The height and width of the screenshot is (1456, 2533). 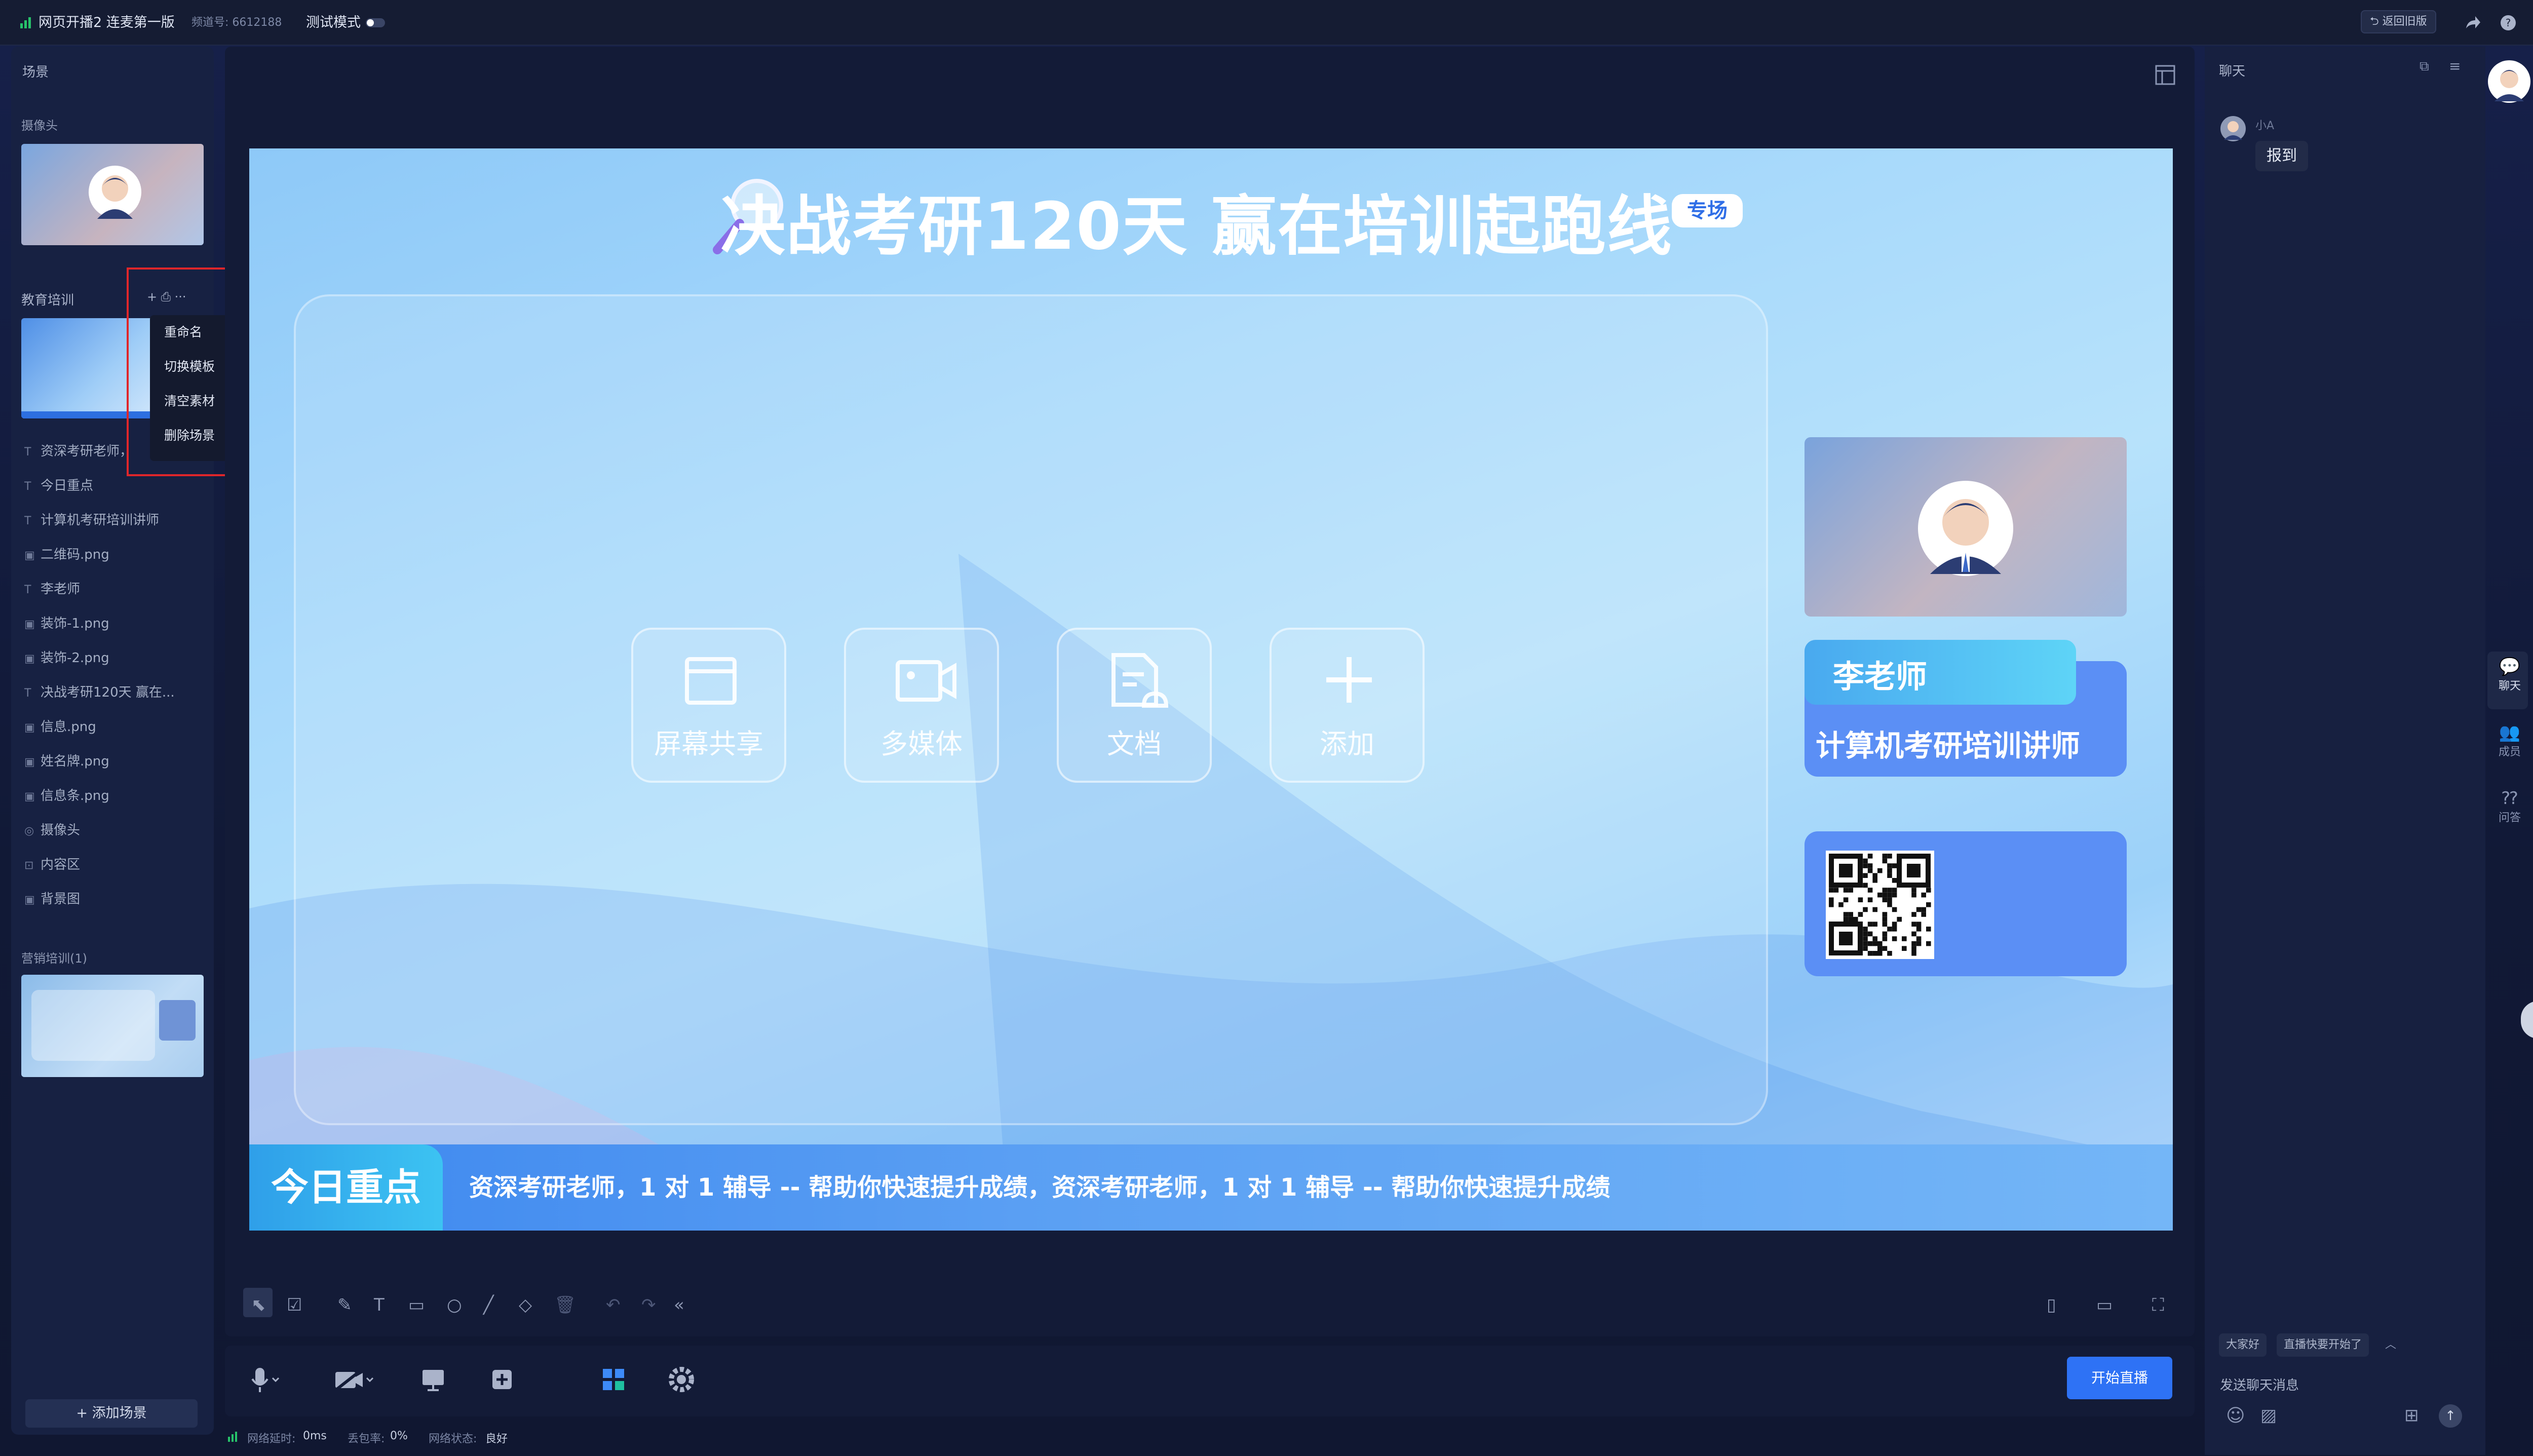 What do you see at coordinates (344, 1305) in the screenshot?
I see `pen-icon: ✎` at bounding box center [344, 1305].